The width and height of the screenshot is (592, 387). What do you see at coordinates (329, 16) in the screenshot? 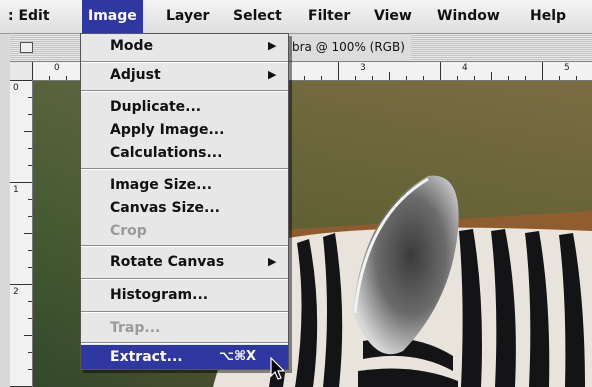
I see `menu-filter: Filter` at bounding box center [329, 16].